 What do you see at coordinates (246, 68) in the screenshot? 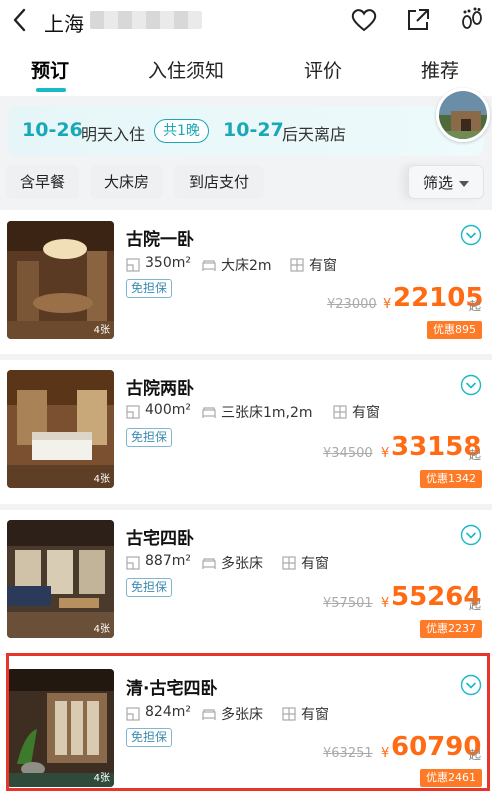
I see `tab-bar: 预订 入住须知 评价 推荐` at bounding box center [246, 68].